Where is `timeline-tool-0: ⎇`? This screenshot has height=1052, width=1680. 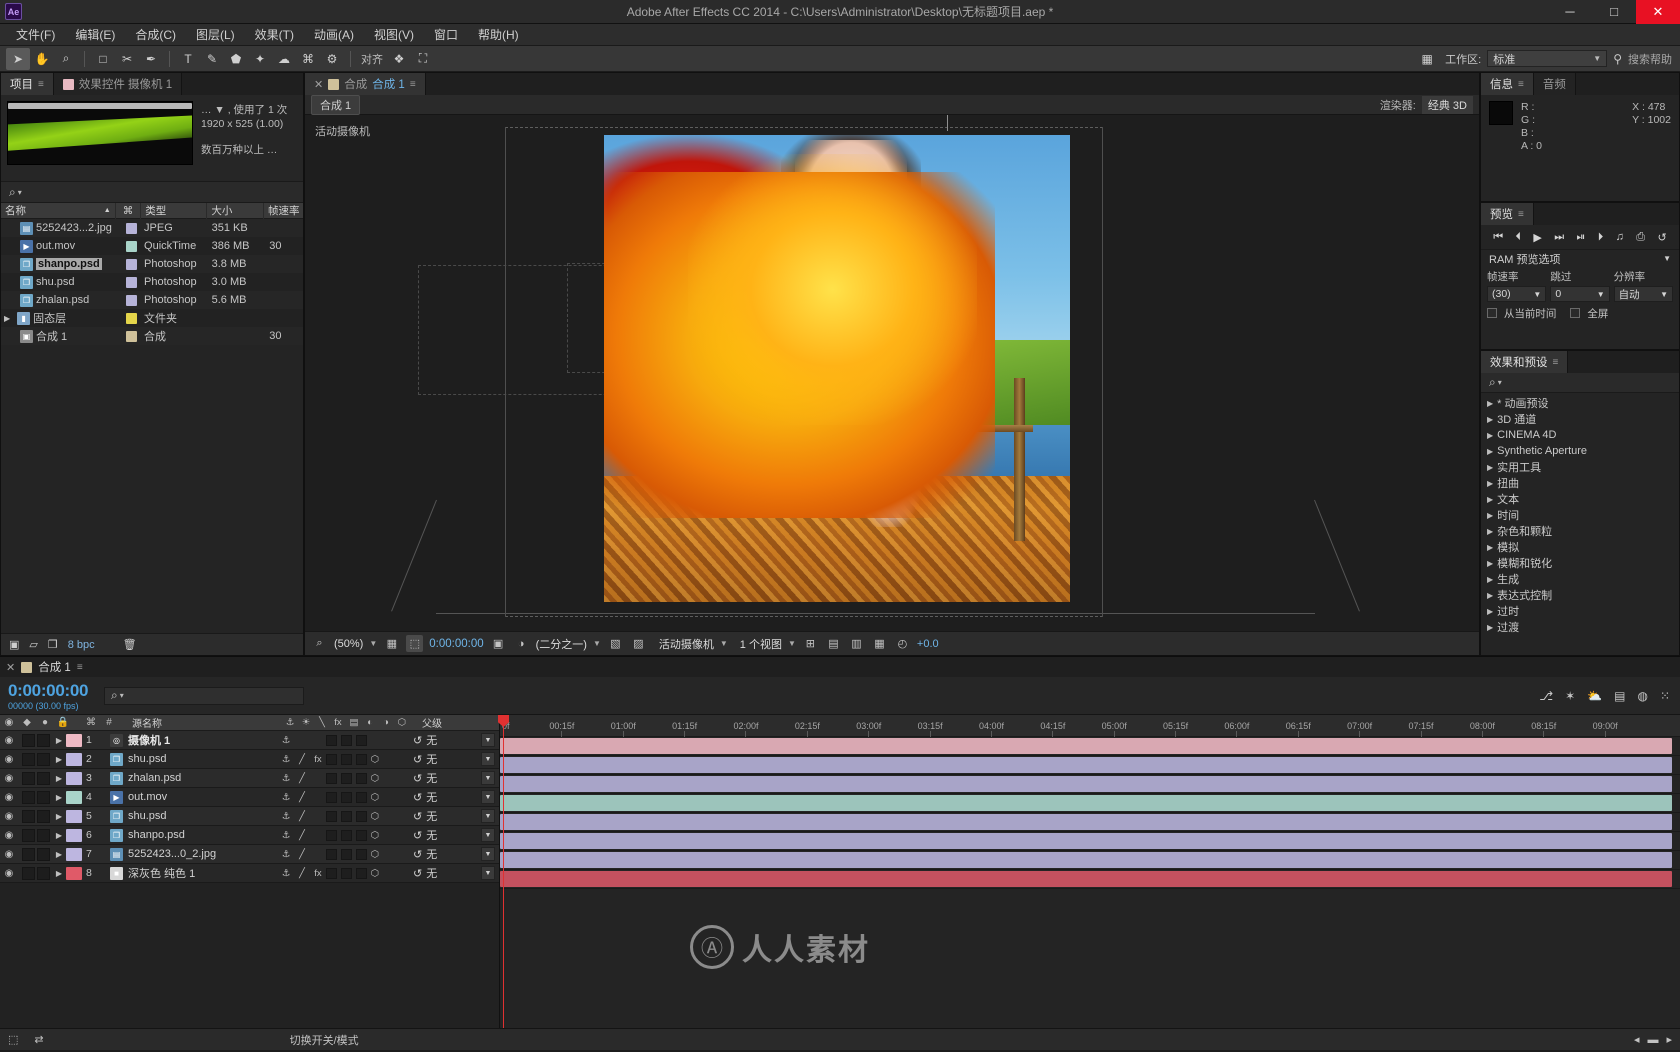 timeline-tool-0: ⎇ is located at coordinates (1546, 696).